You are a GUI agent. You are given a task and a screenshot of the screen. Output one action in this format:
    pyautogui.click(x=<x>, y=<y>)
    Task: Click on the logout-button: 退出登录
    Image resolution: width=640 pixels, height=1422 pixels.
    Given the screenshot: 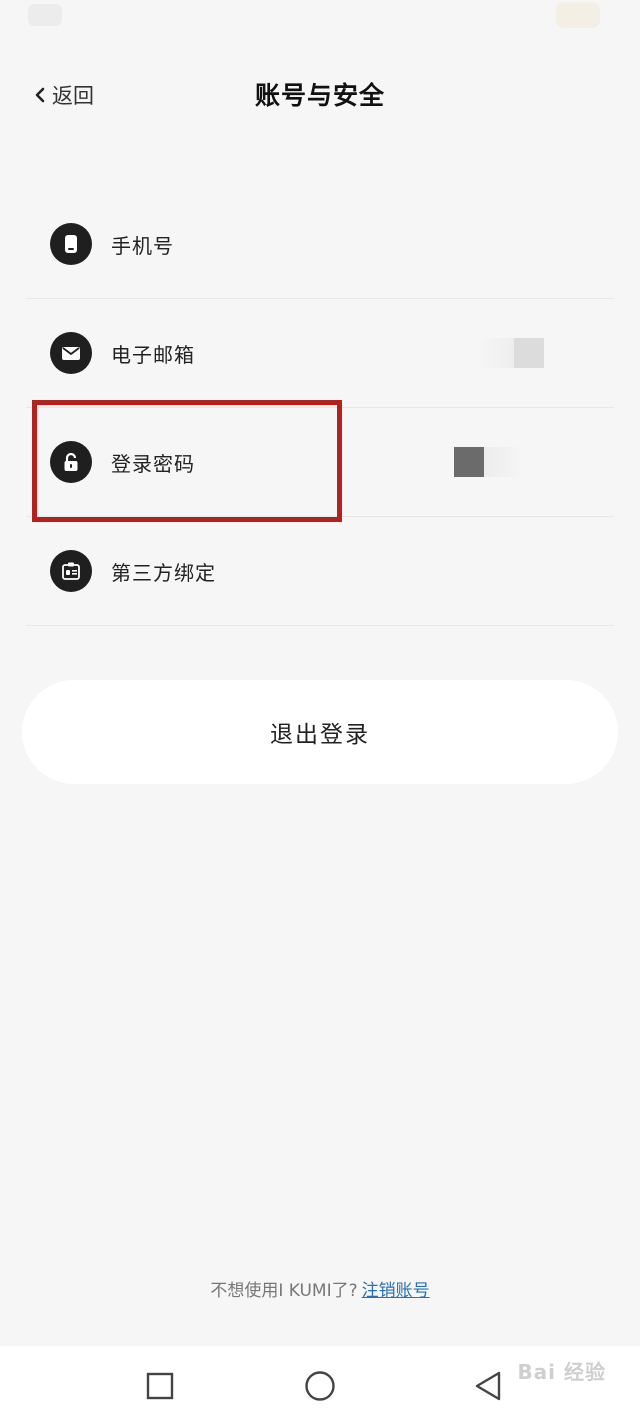 What is the action you would take?
    pyautogui.click(x=320, y=732)
    